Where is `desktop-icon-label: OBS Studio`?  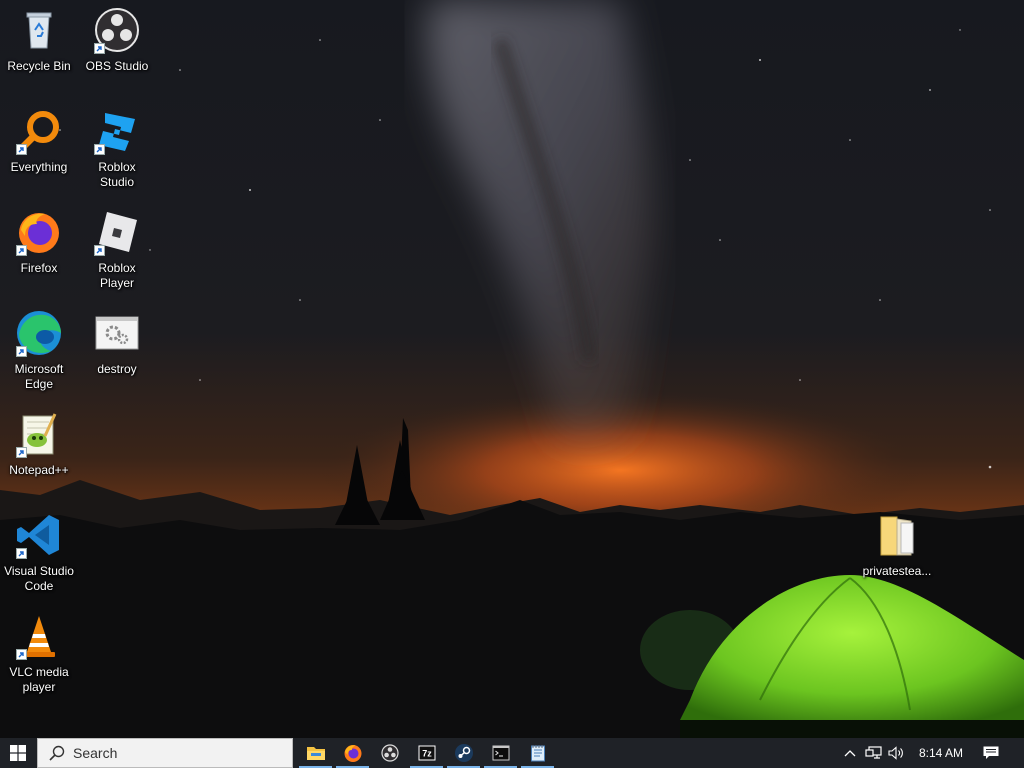
desktop-icon-label: OBS Studio is located at coordinates (117, 66).